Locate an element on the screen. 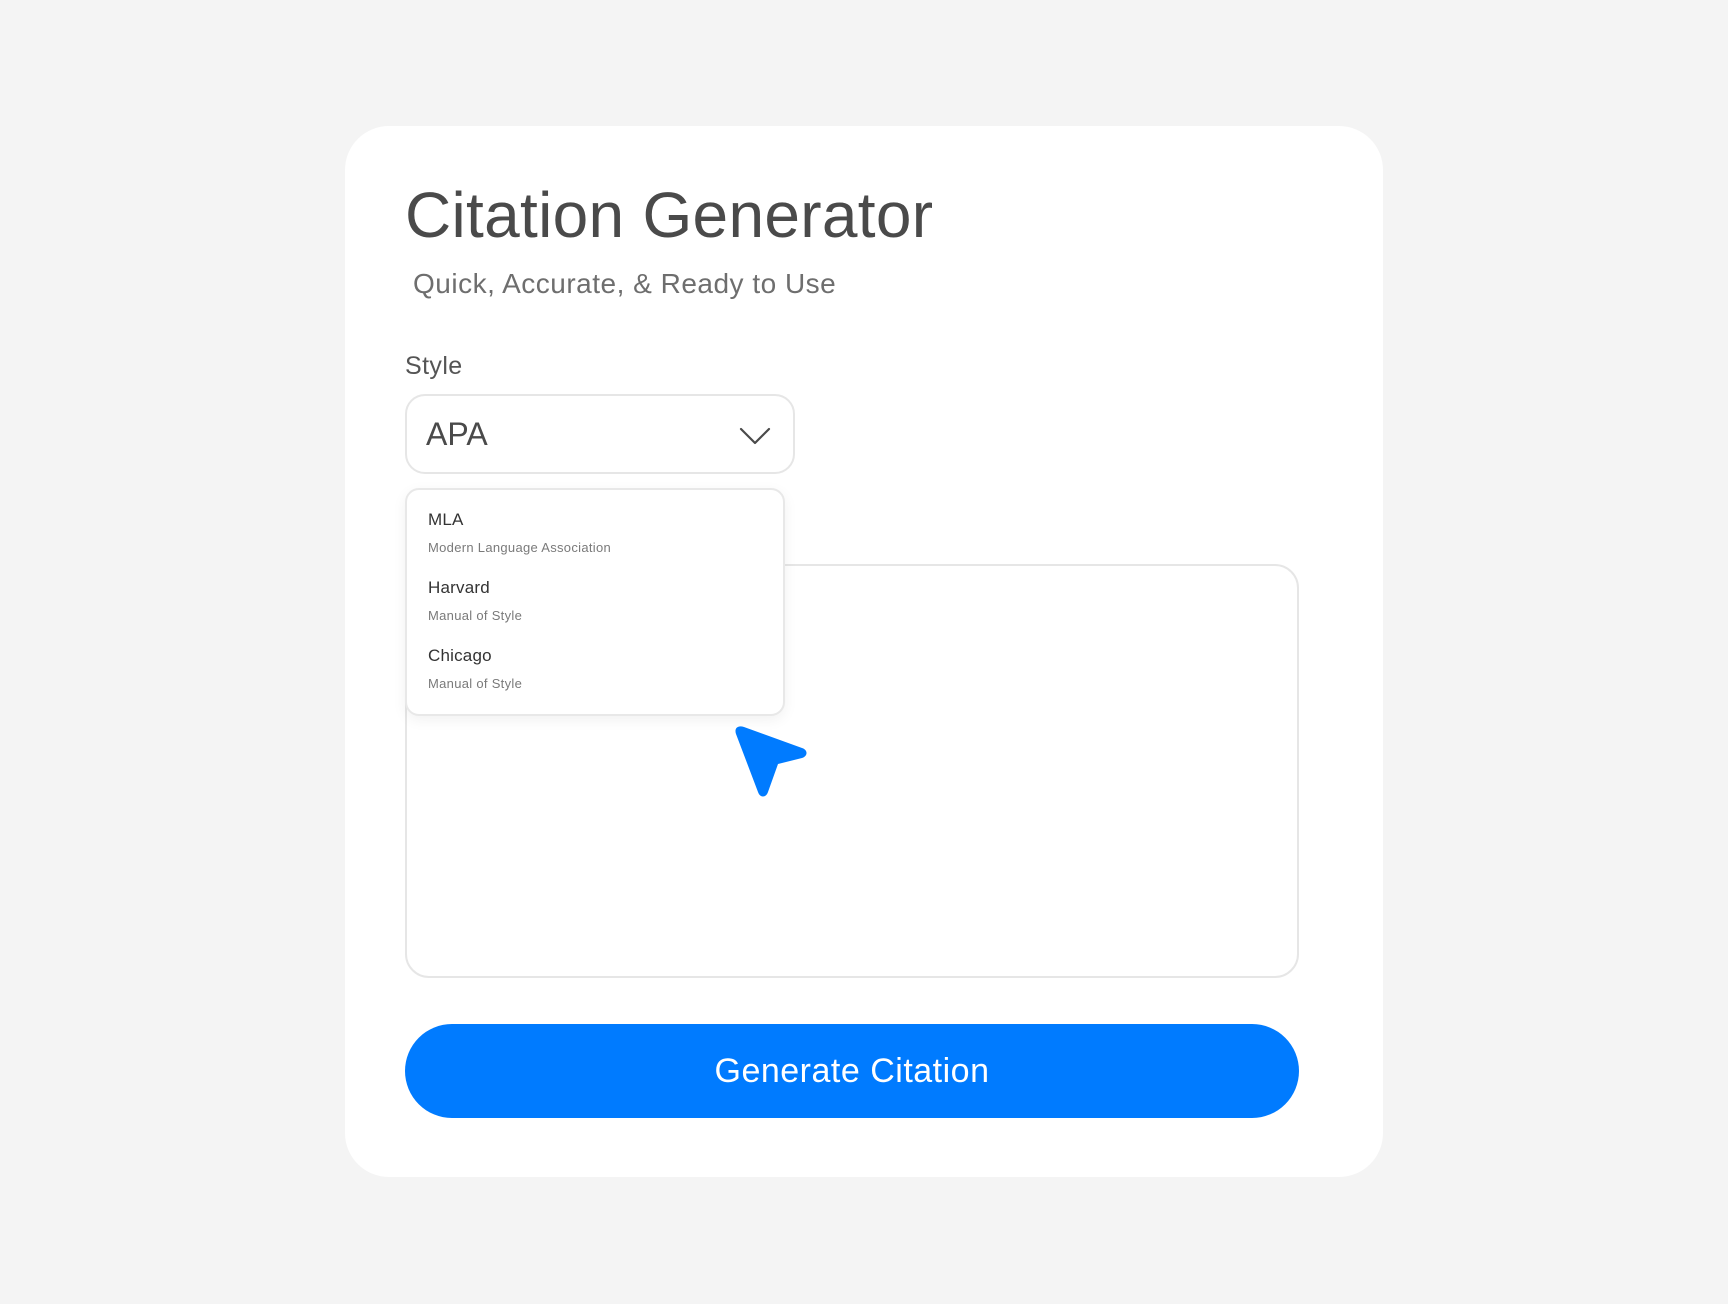 This screenshot has width=1728, height=1304. style-option-name: Harvard is located at coordinates (459, 587).